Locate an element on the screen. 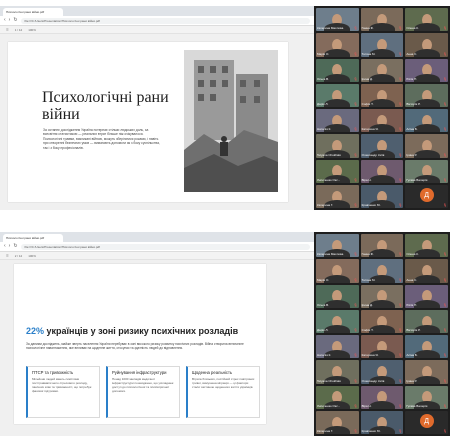 The height and width of the screenshot is (440, 450). participant-name: Тетяна М. is located at coordinates (368, 53).